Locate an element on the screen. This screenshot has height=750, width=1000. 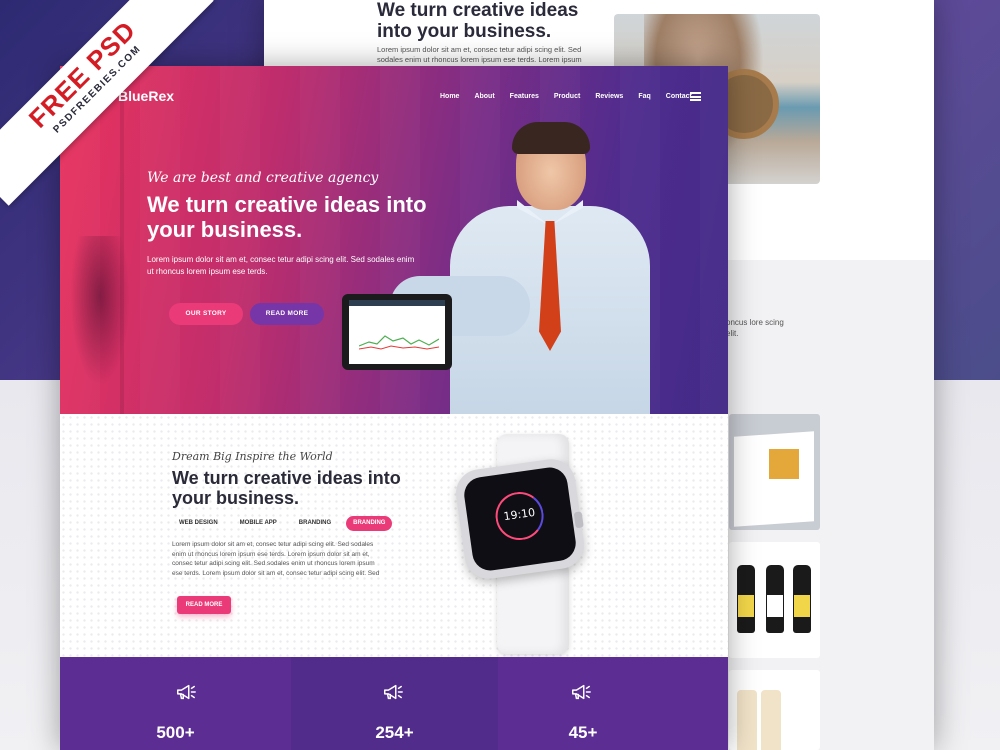
bottles-image is located at coordinates (774, 600).